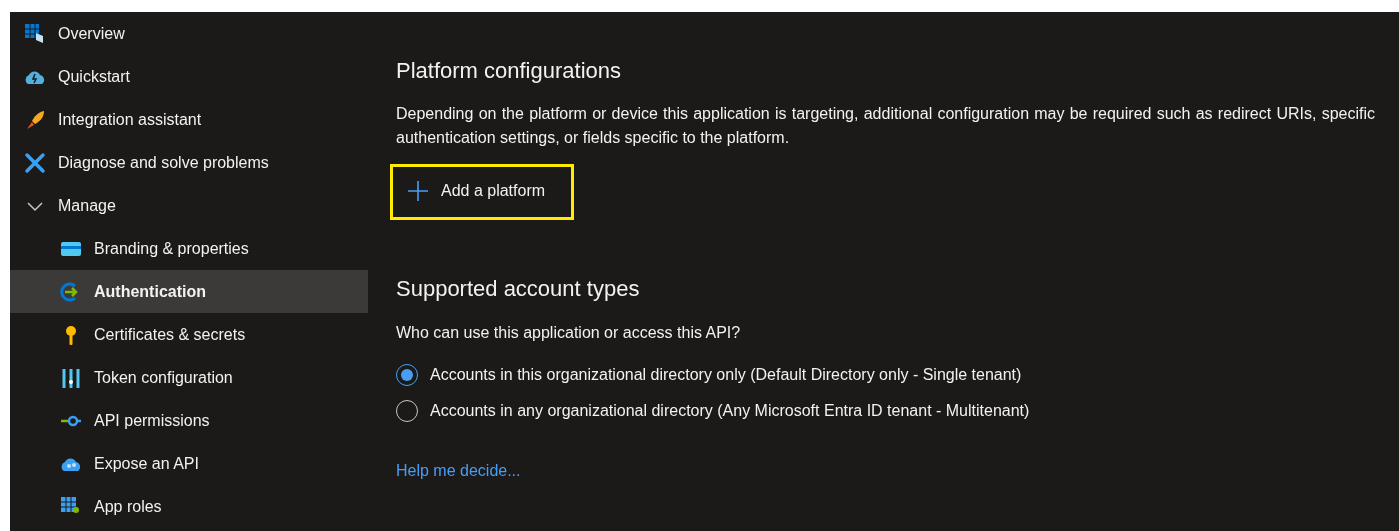 The image size is (1399, 531). What do you see at coordinates (71, 377) in the screenshot?
I see `sliders-icon` at bounding box center [71, 377].